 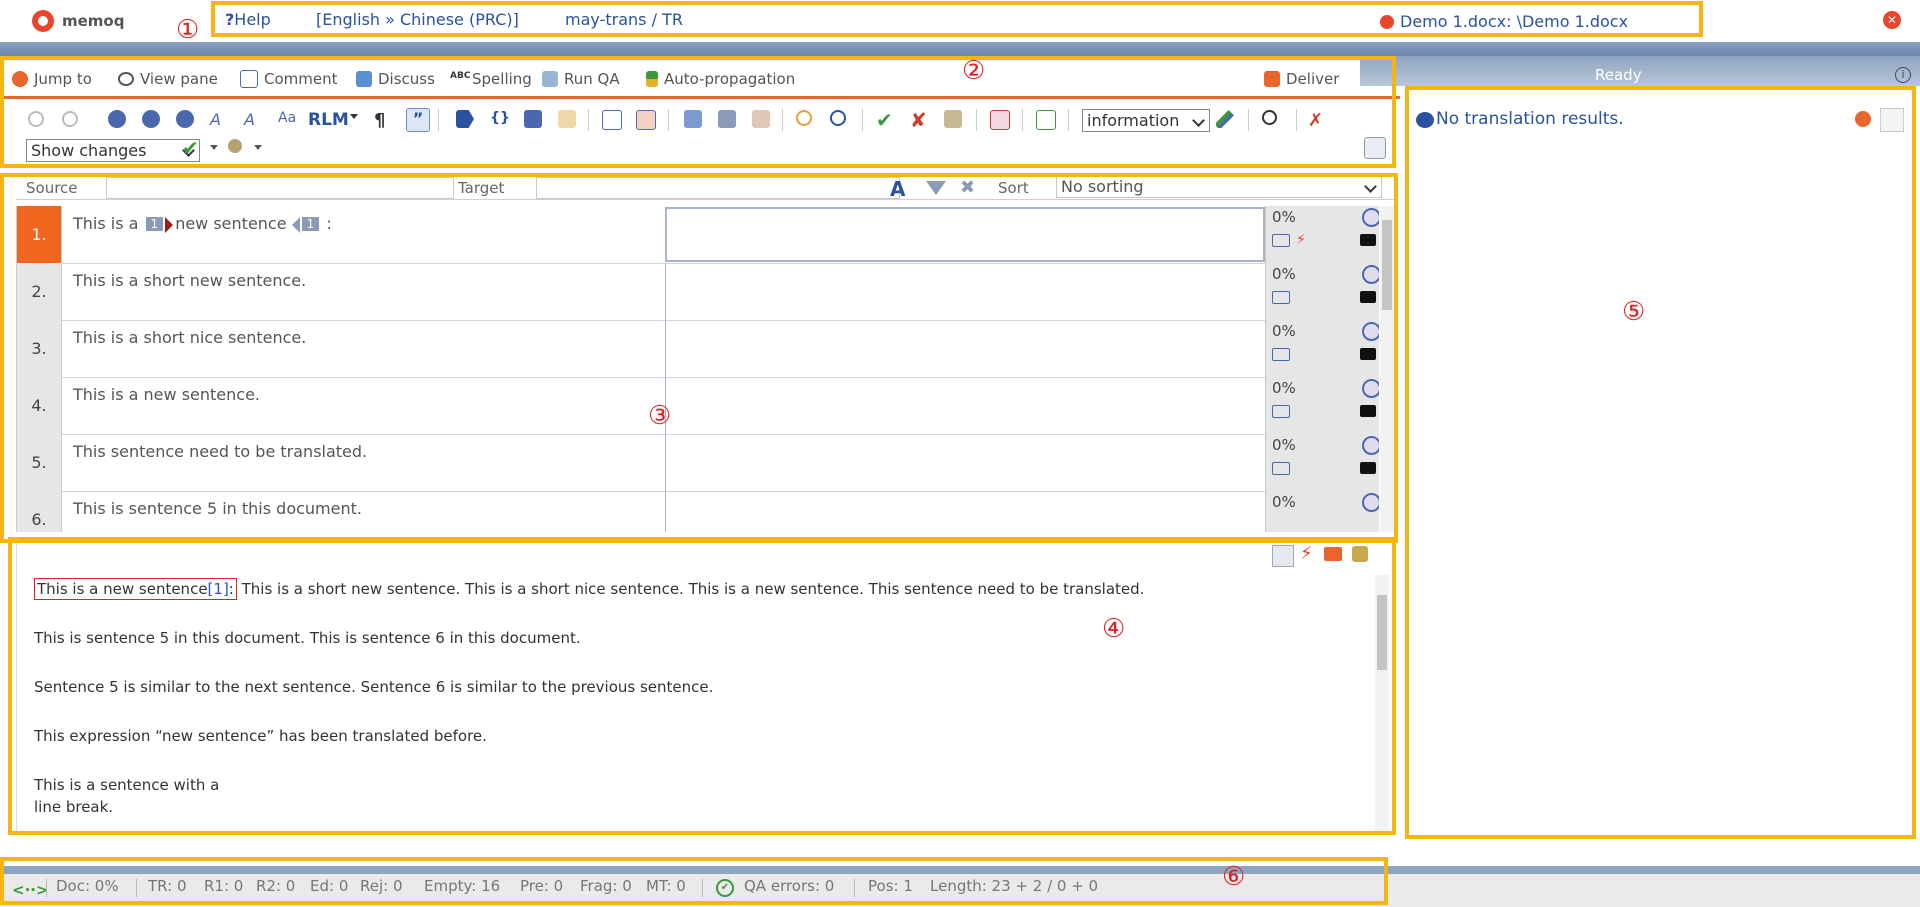 What do you see at coordinates (154, 224) in the screenshot?
I see `tag-open: 1` at bounding box center [154, 224].